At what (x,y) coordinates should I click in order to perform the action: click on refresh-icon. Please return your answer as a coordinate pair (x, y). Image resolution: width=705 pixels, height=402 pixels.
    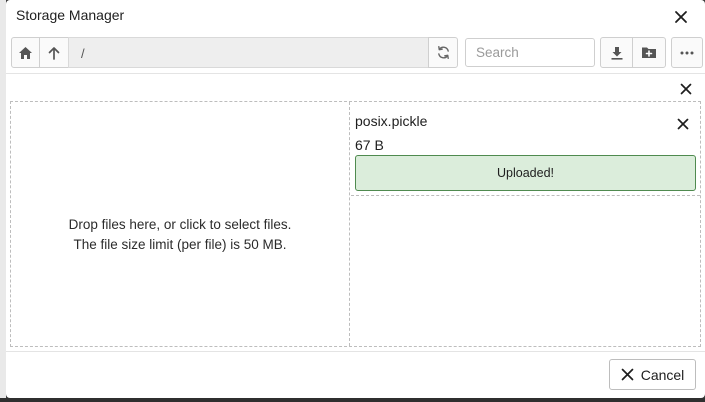
    Looking at the image, I should click on (443, 52).